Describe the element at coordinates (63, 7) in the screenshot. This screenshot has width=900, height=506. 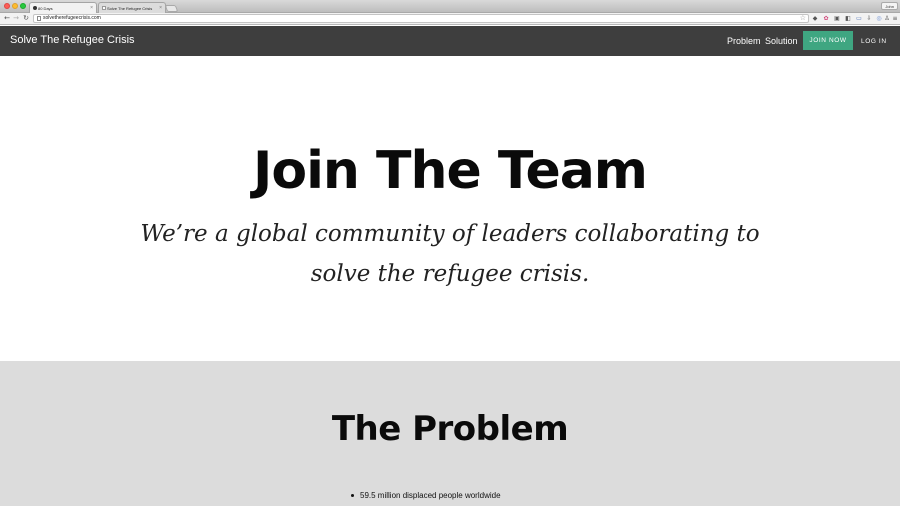
I see `browser-tab-80-days: 80 Days ×` at that location.